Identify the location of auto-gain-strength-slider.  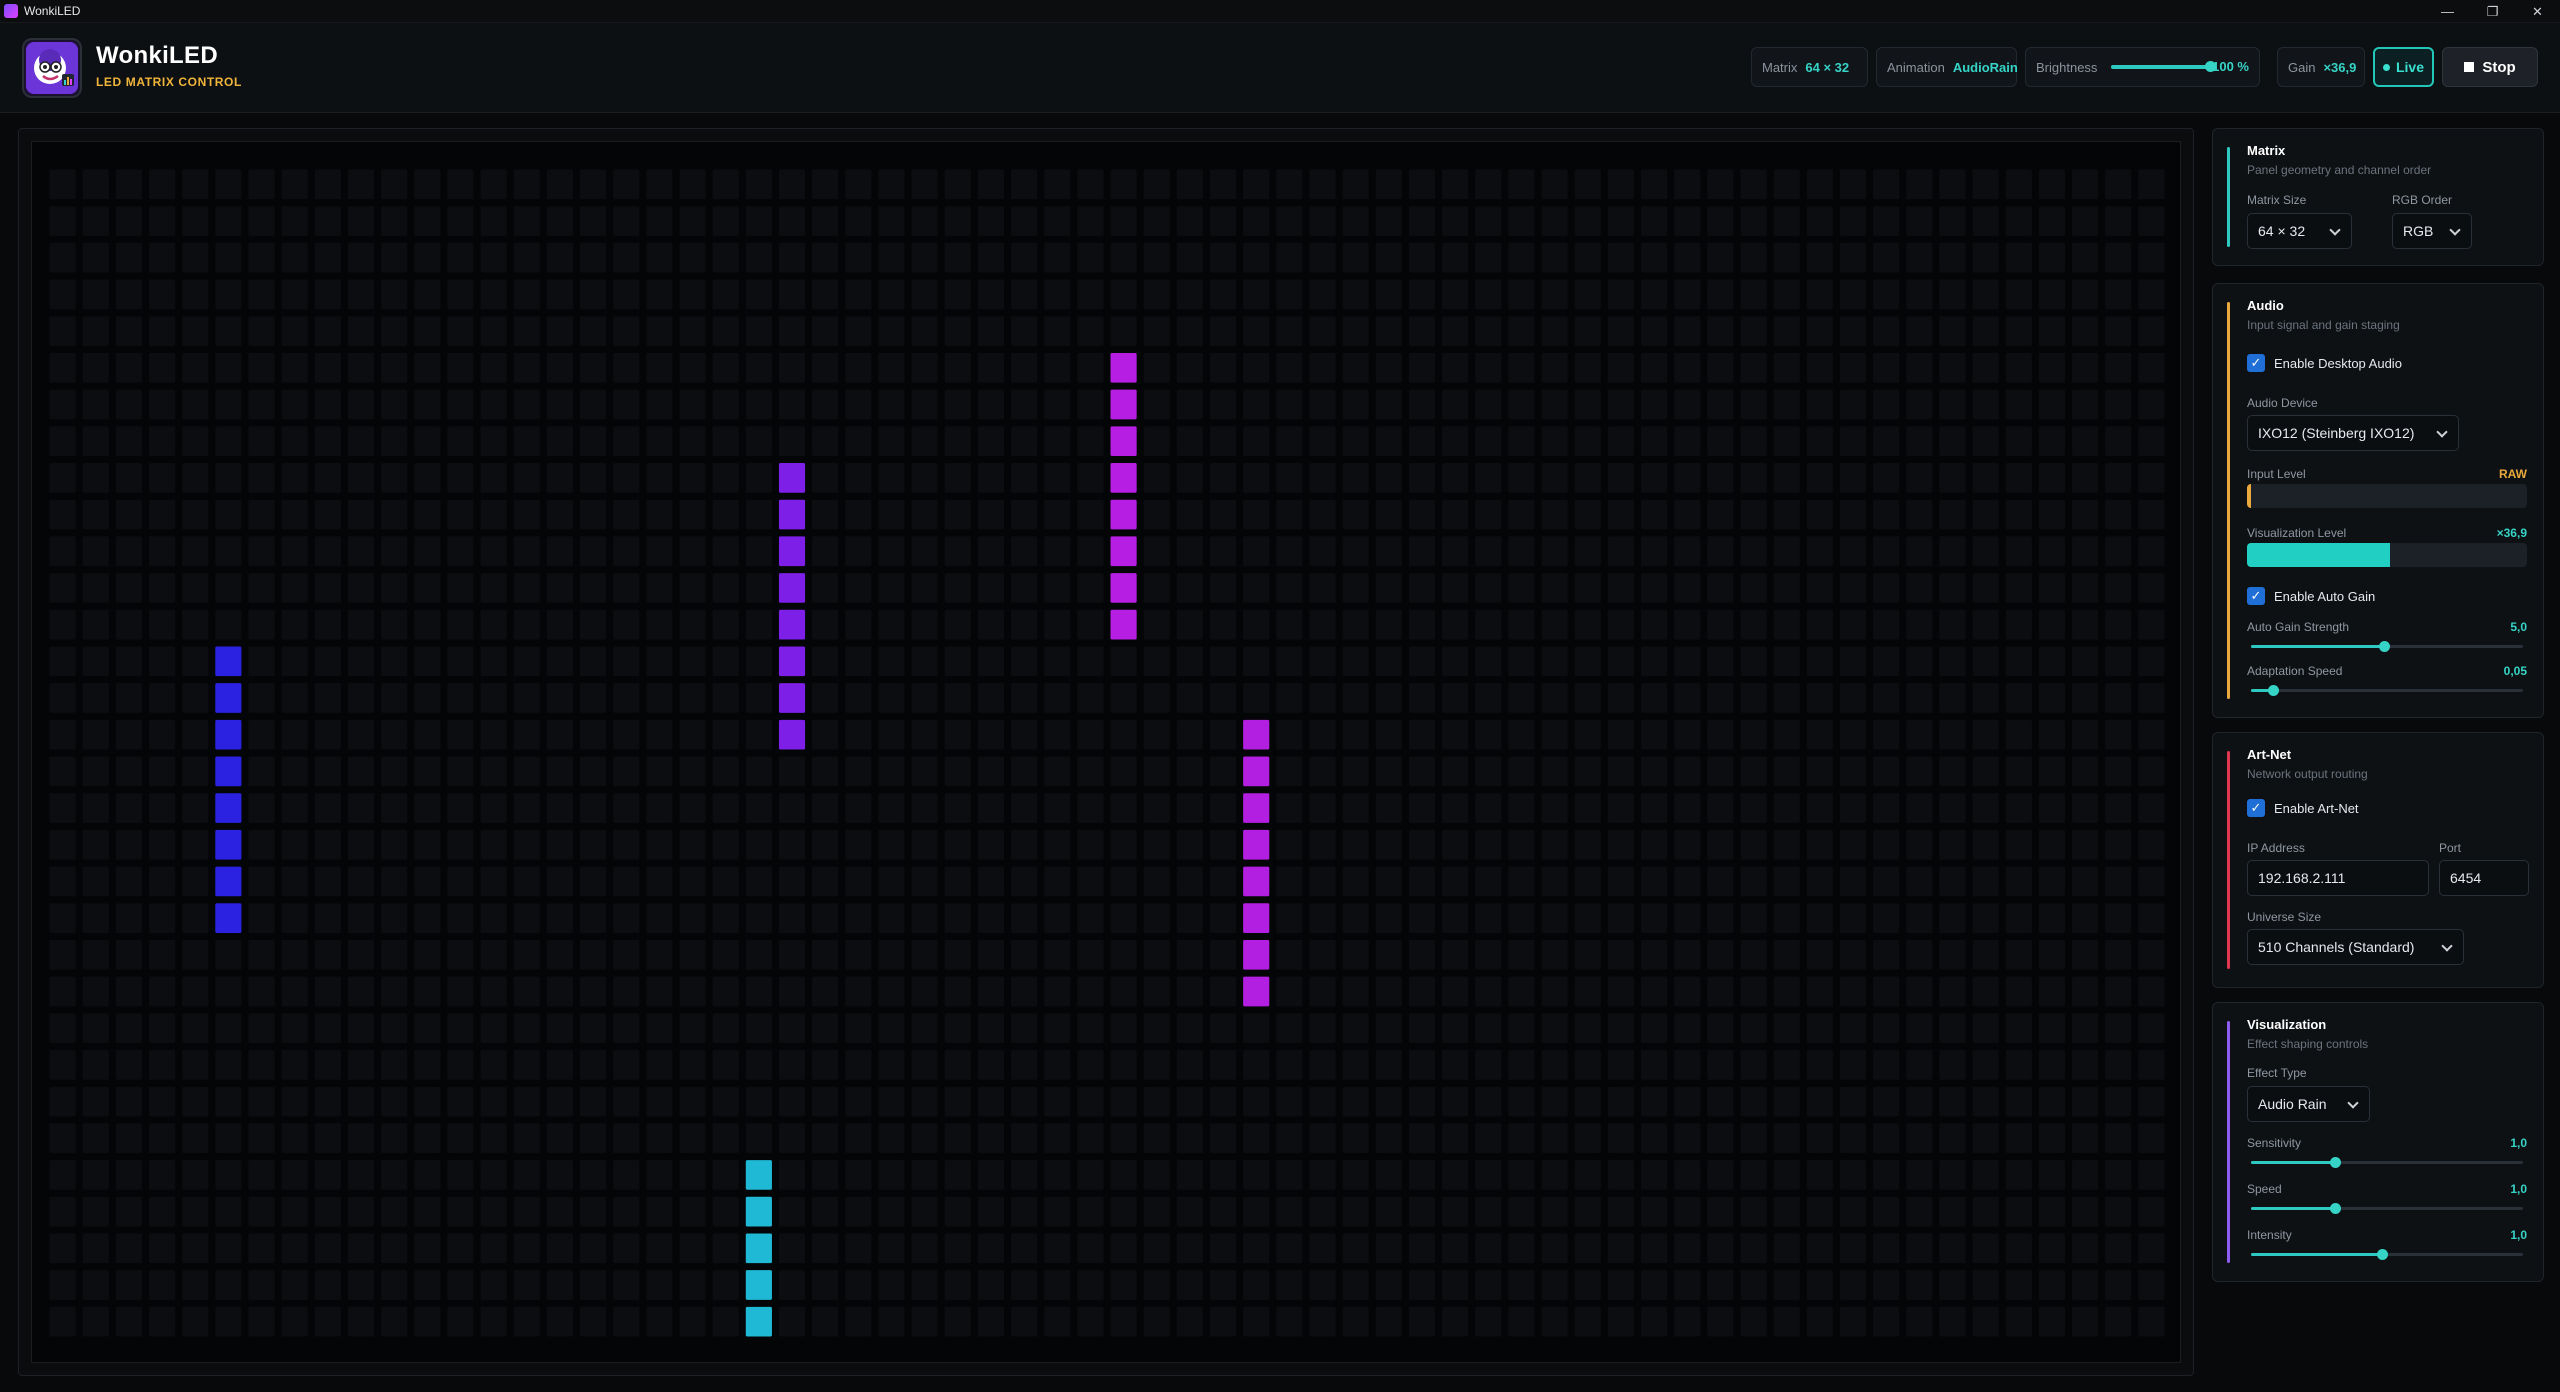
(2387, 646).